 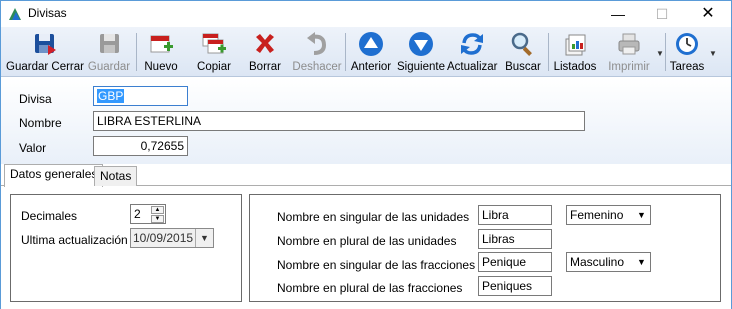 I want to click on undo-label: Deshacer, so click(x=317, y=67).